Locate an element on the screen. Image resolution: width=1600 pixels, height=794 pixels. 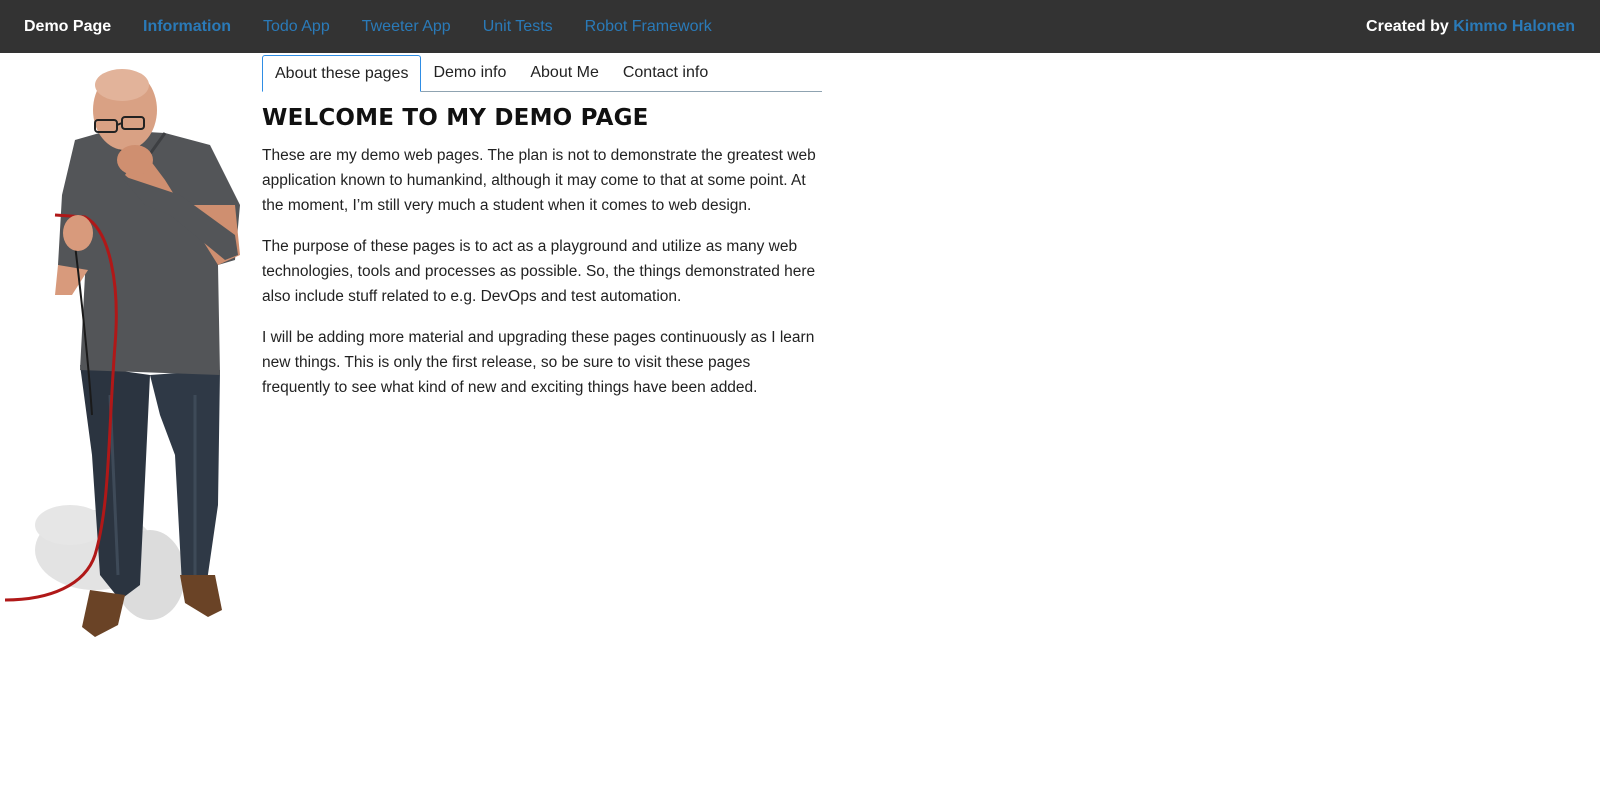
tab-demo-info: Demo info is located at coordinates (469, 72).